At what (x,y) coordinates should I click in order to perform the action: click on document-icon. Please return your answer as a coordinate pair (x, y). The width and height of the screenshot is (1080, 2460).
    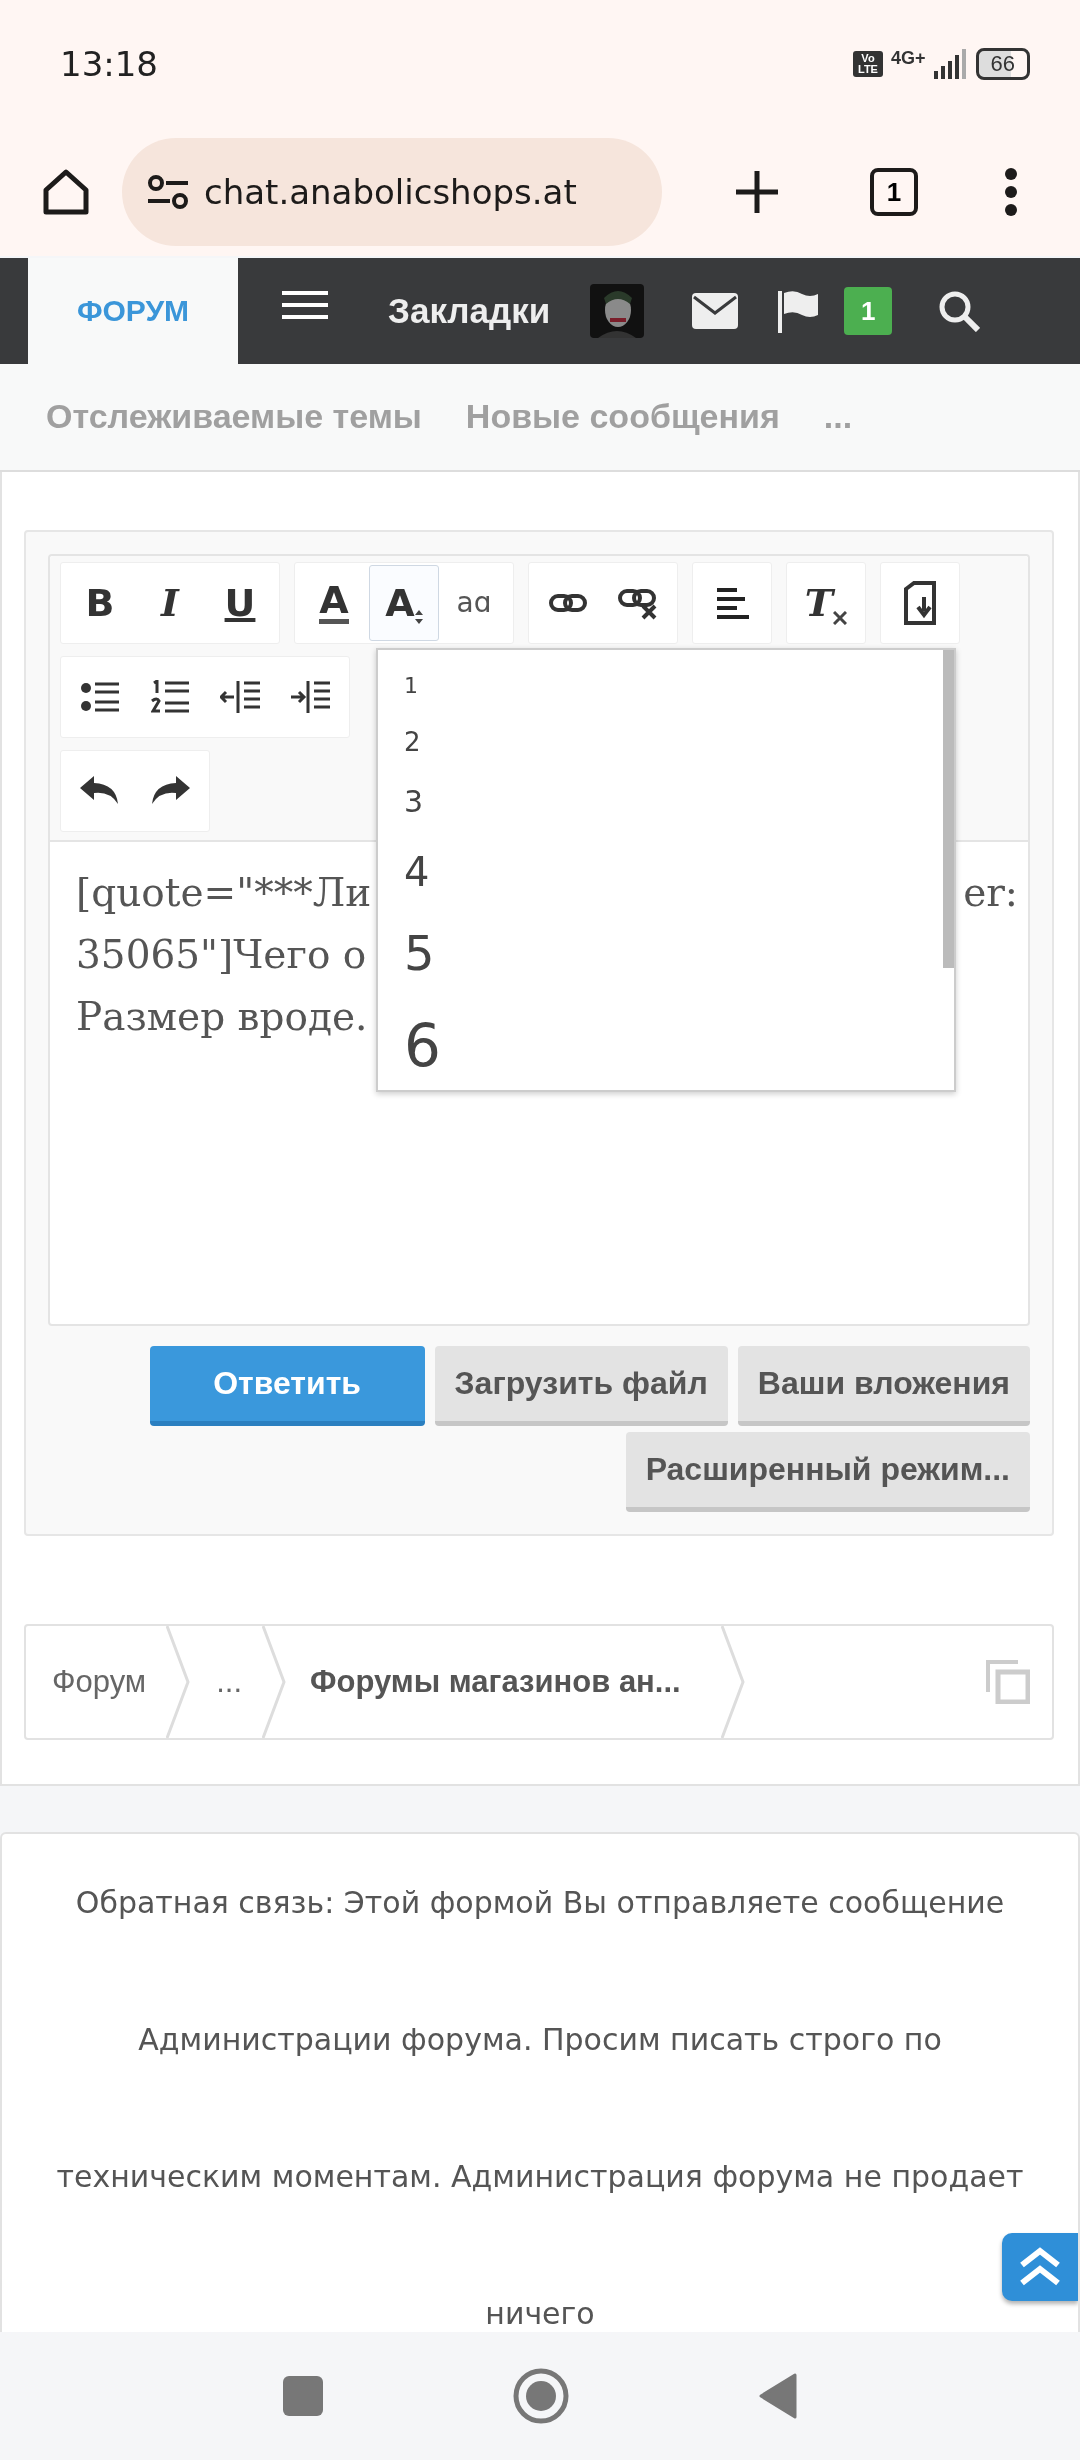
    Looking at the image, I should click on (920, 602).